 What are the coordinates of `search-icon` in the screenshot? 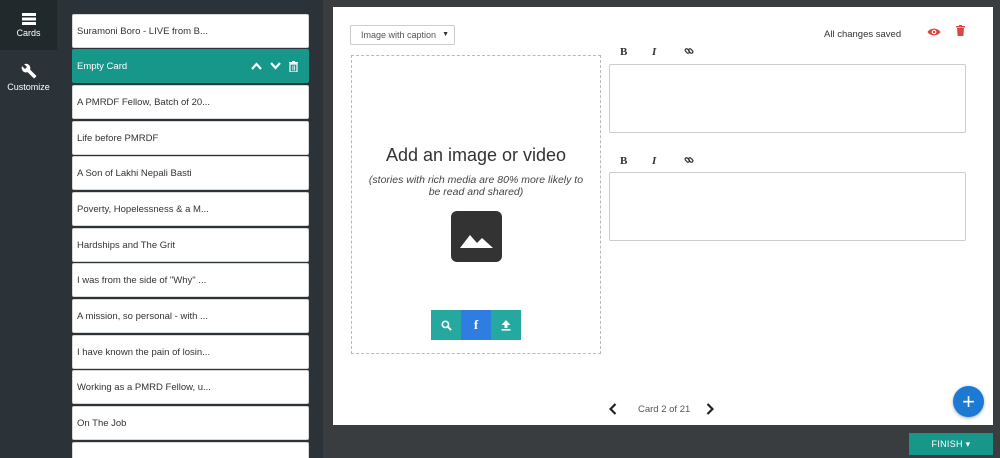 It's located at (446, 325).